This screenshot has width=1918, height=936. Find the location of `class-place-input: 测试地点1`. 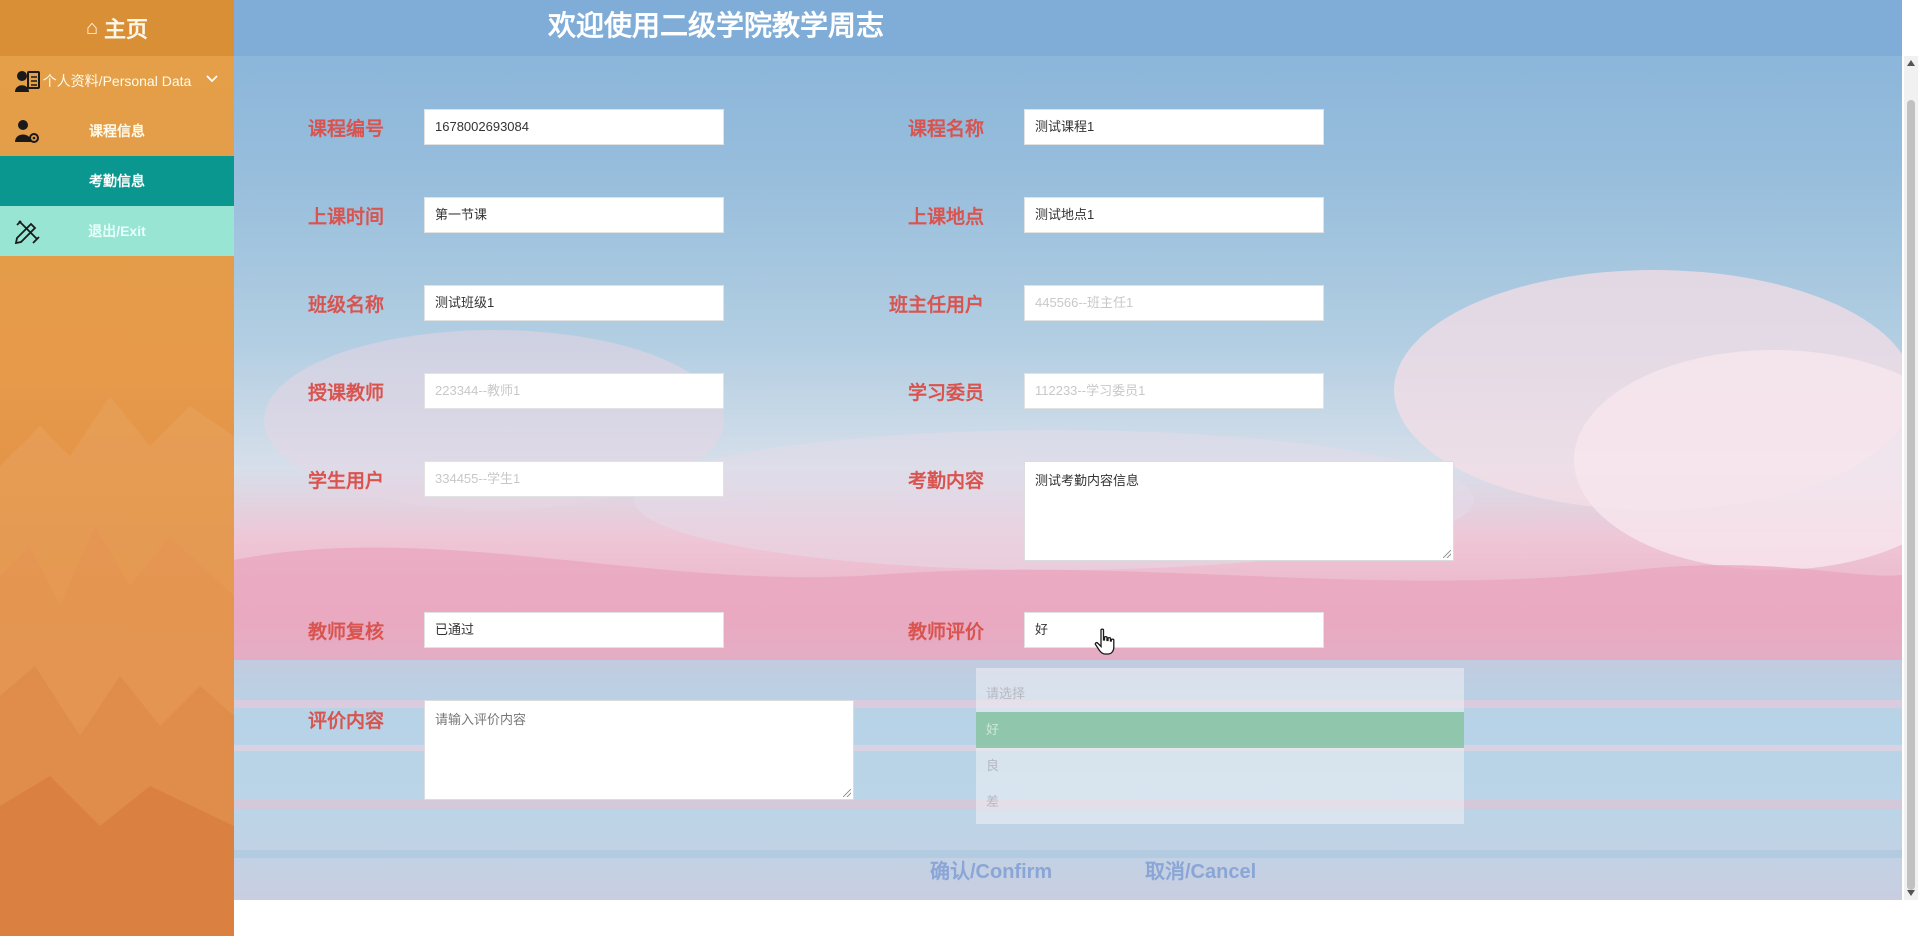

class-place-input: 测试地点1 is located at coordinates (1174, 215).